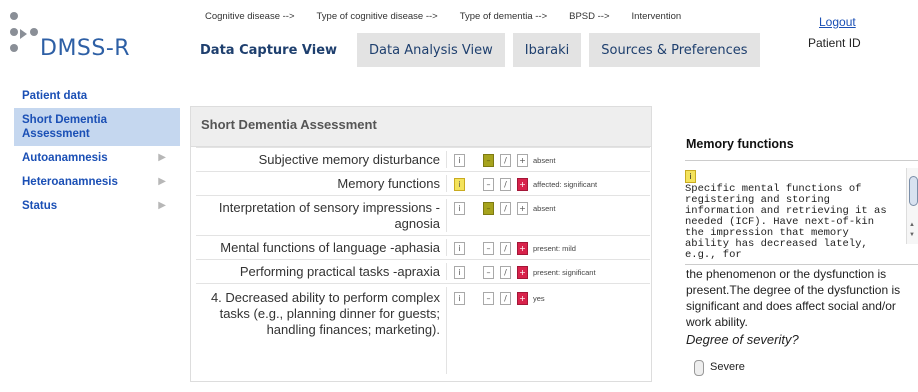 This screenshot has width=918, height=392. I want to click on scroll-down-icon: ▼, so click(912, 235).